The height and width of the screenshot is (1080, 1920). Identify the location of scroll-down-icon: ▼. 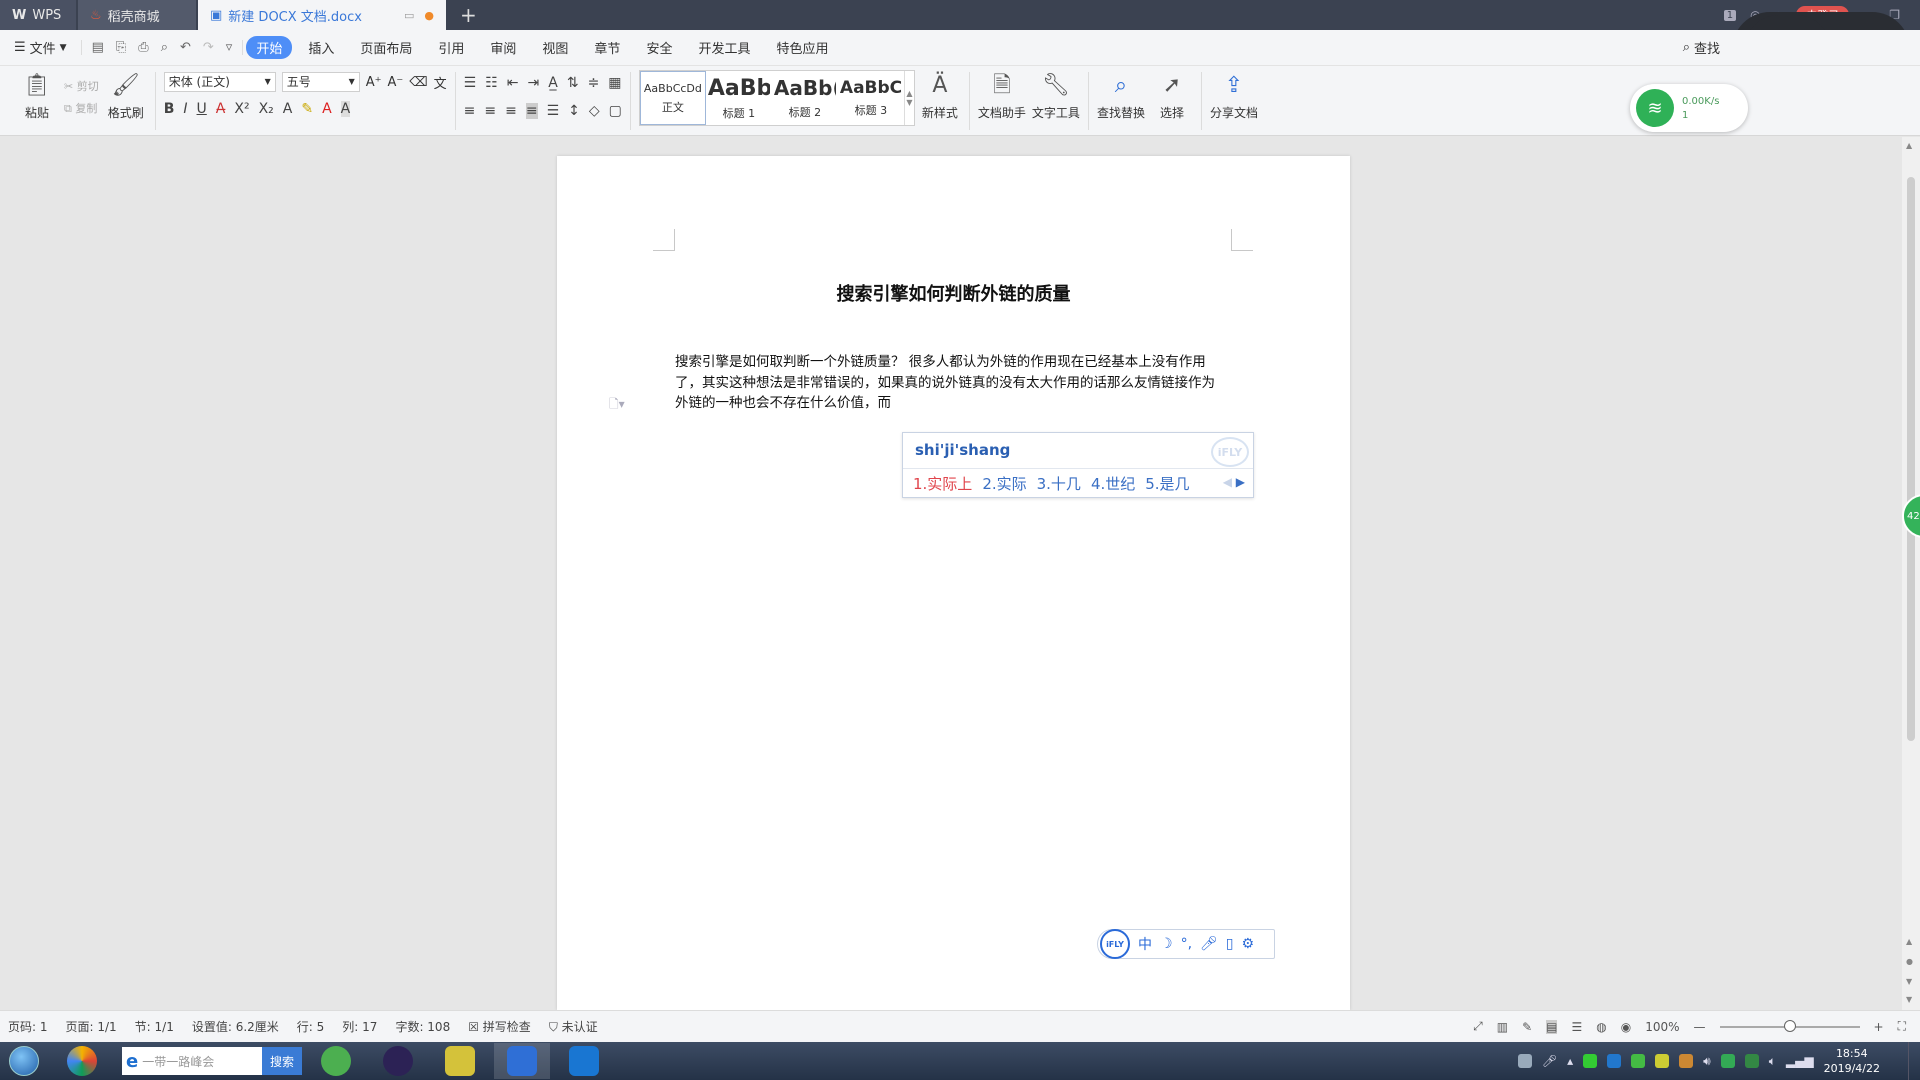
(1909, 999).